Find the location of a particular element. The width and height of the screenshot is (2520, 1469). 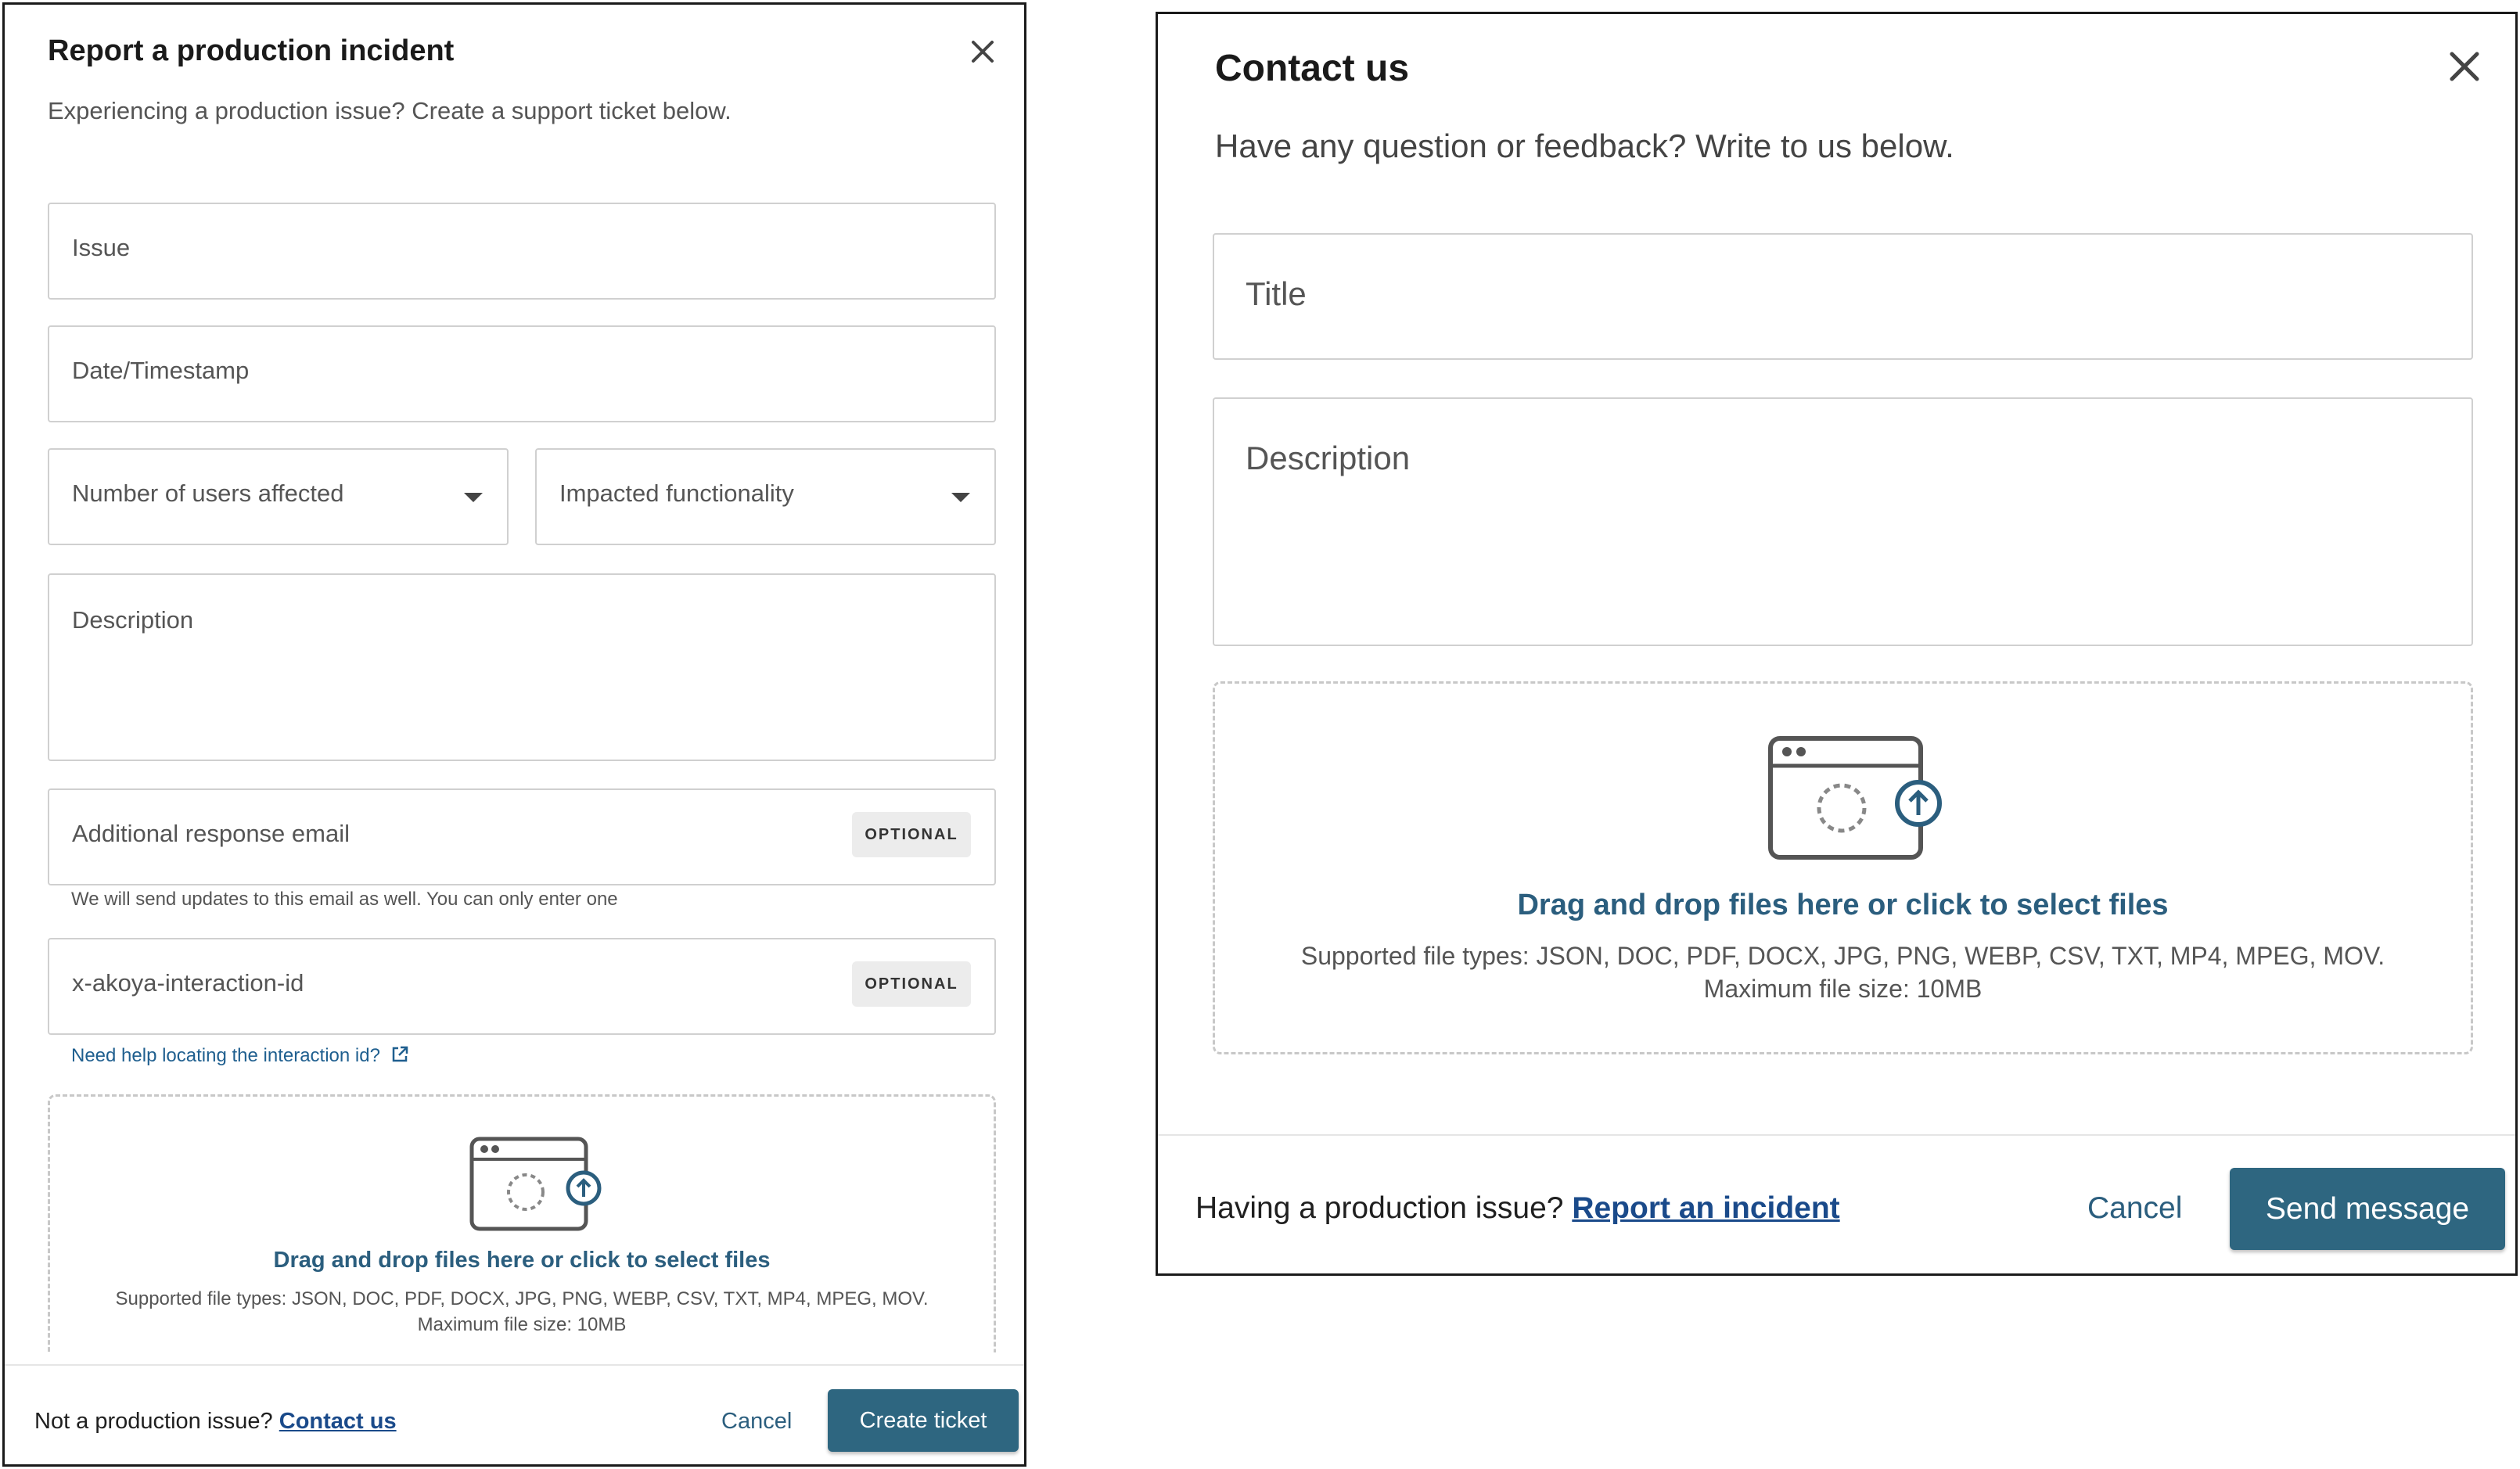

impacted-functionality-select: Impacted functionality is located at coordinates (765, 497).